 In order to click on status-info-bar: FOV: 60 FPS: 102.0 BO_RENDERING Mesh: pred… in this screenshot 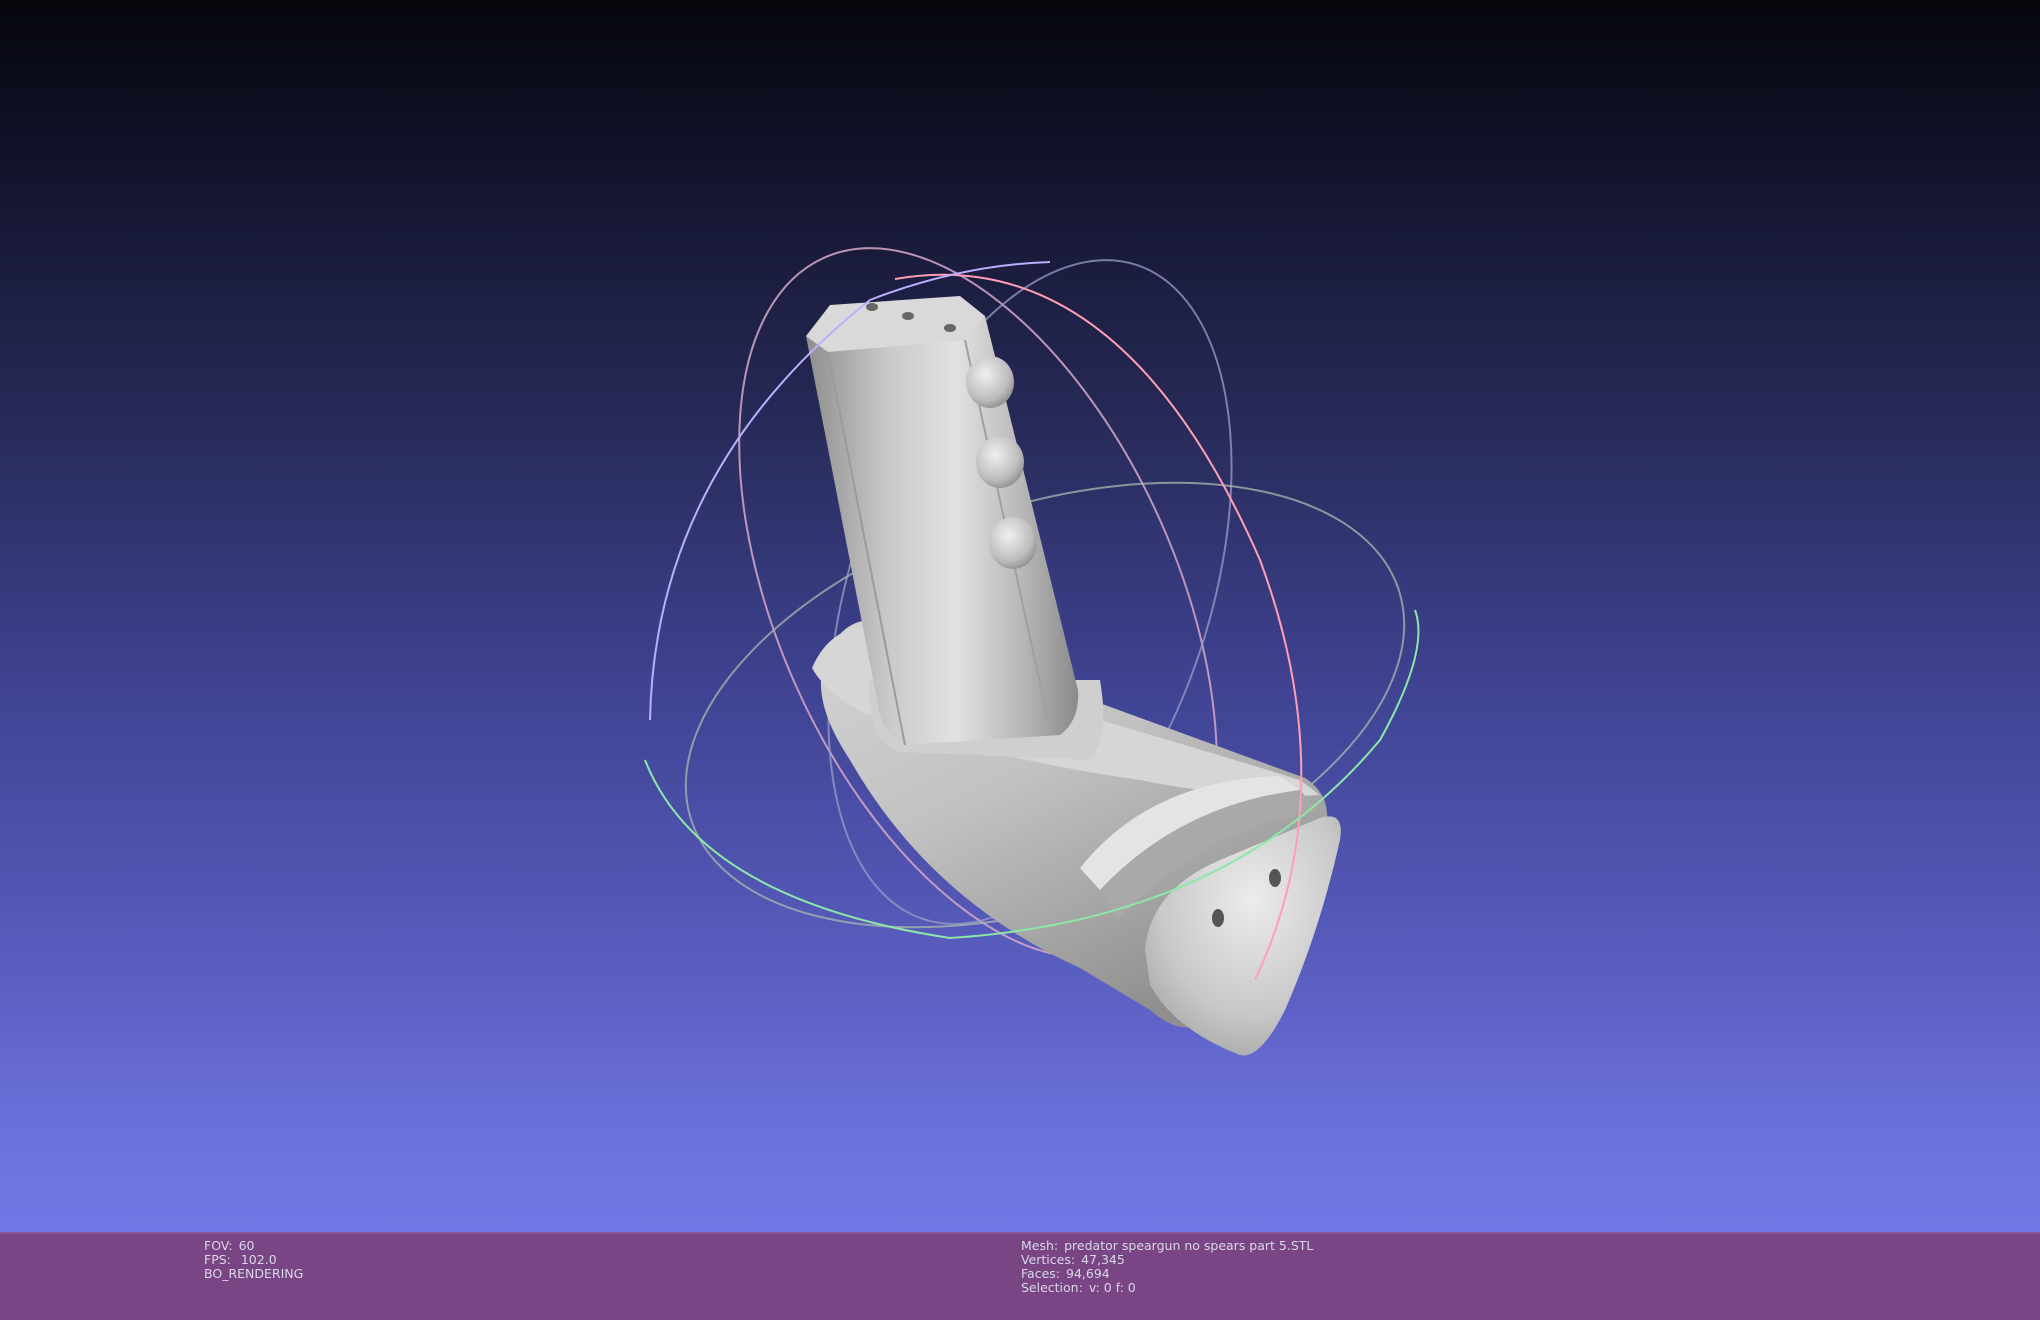, I will do `click(1020, 1276)`.